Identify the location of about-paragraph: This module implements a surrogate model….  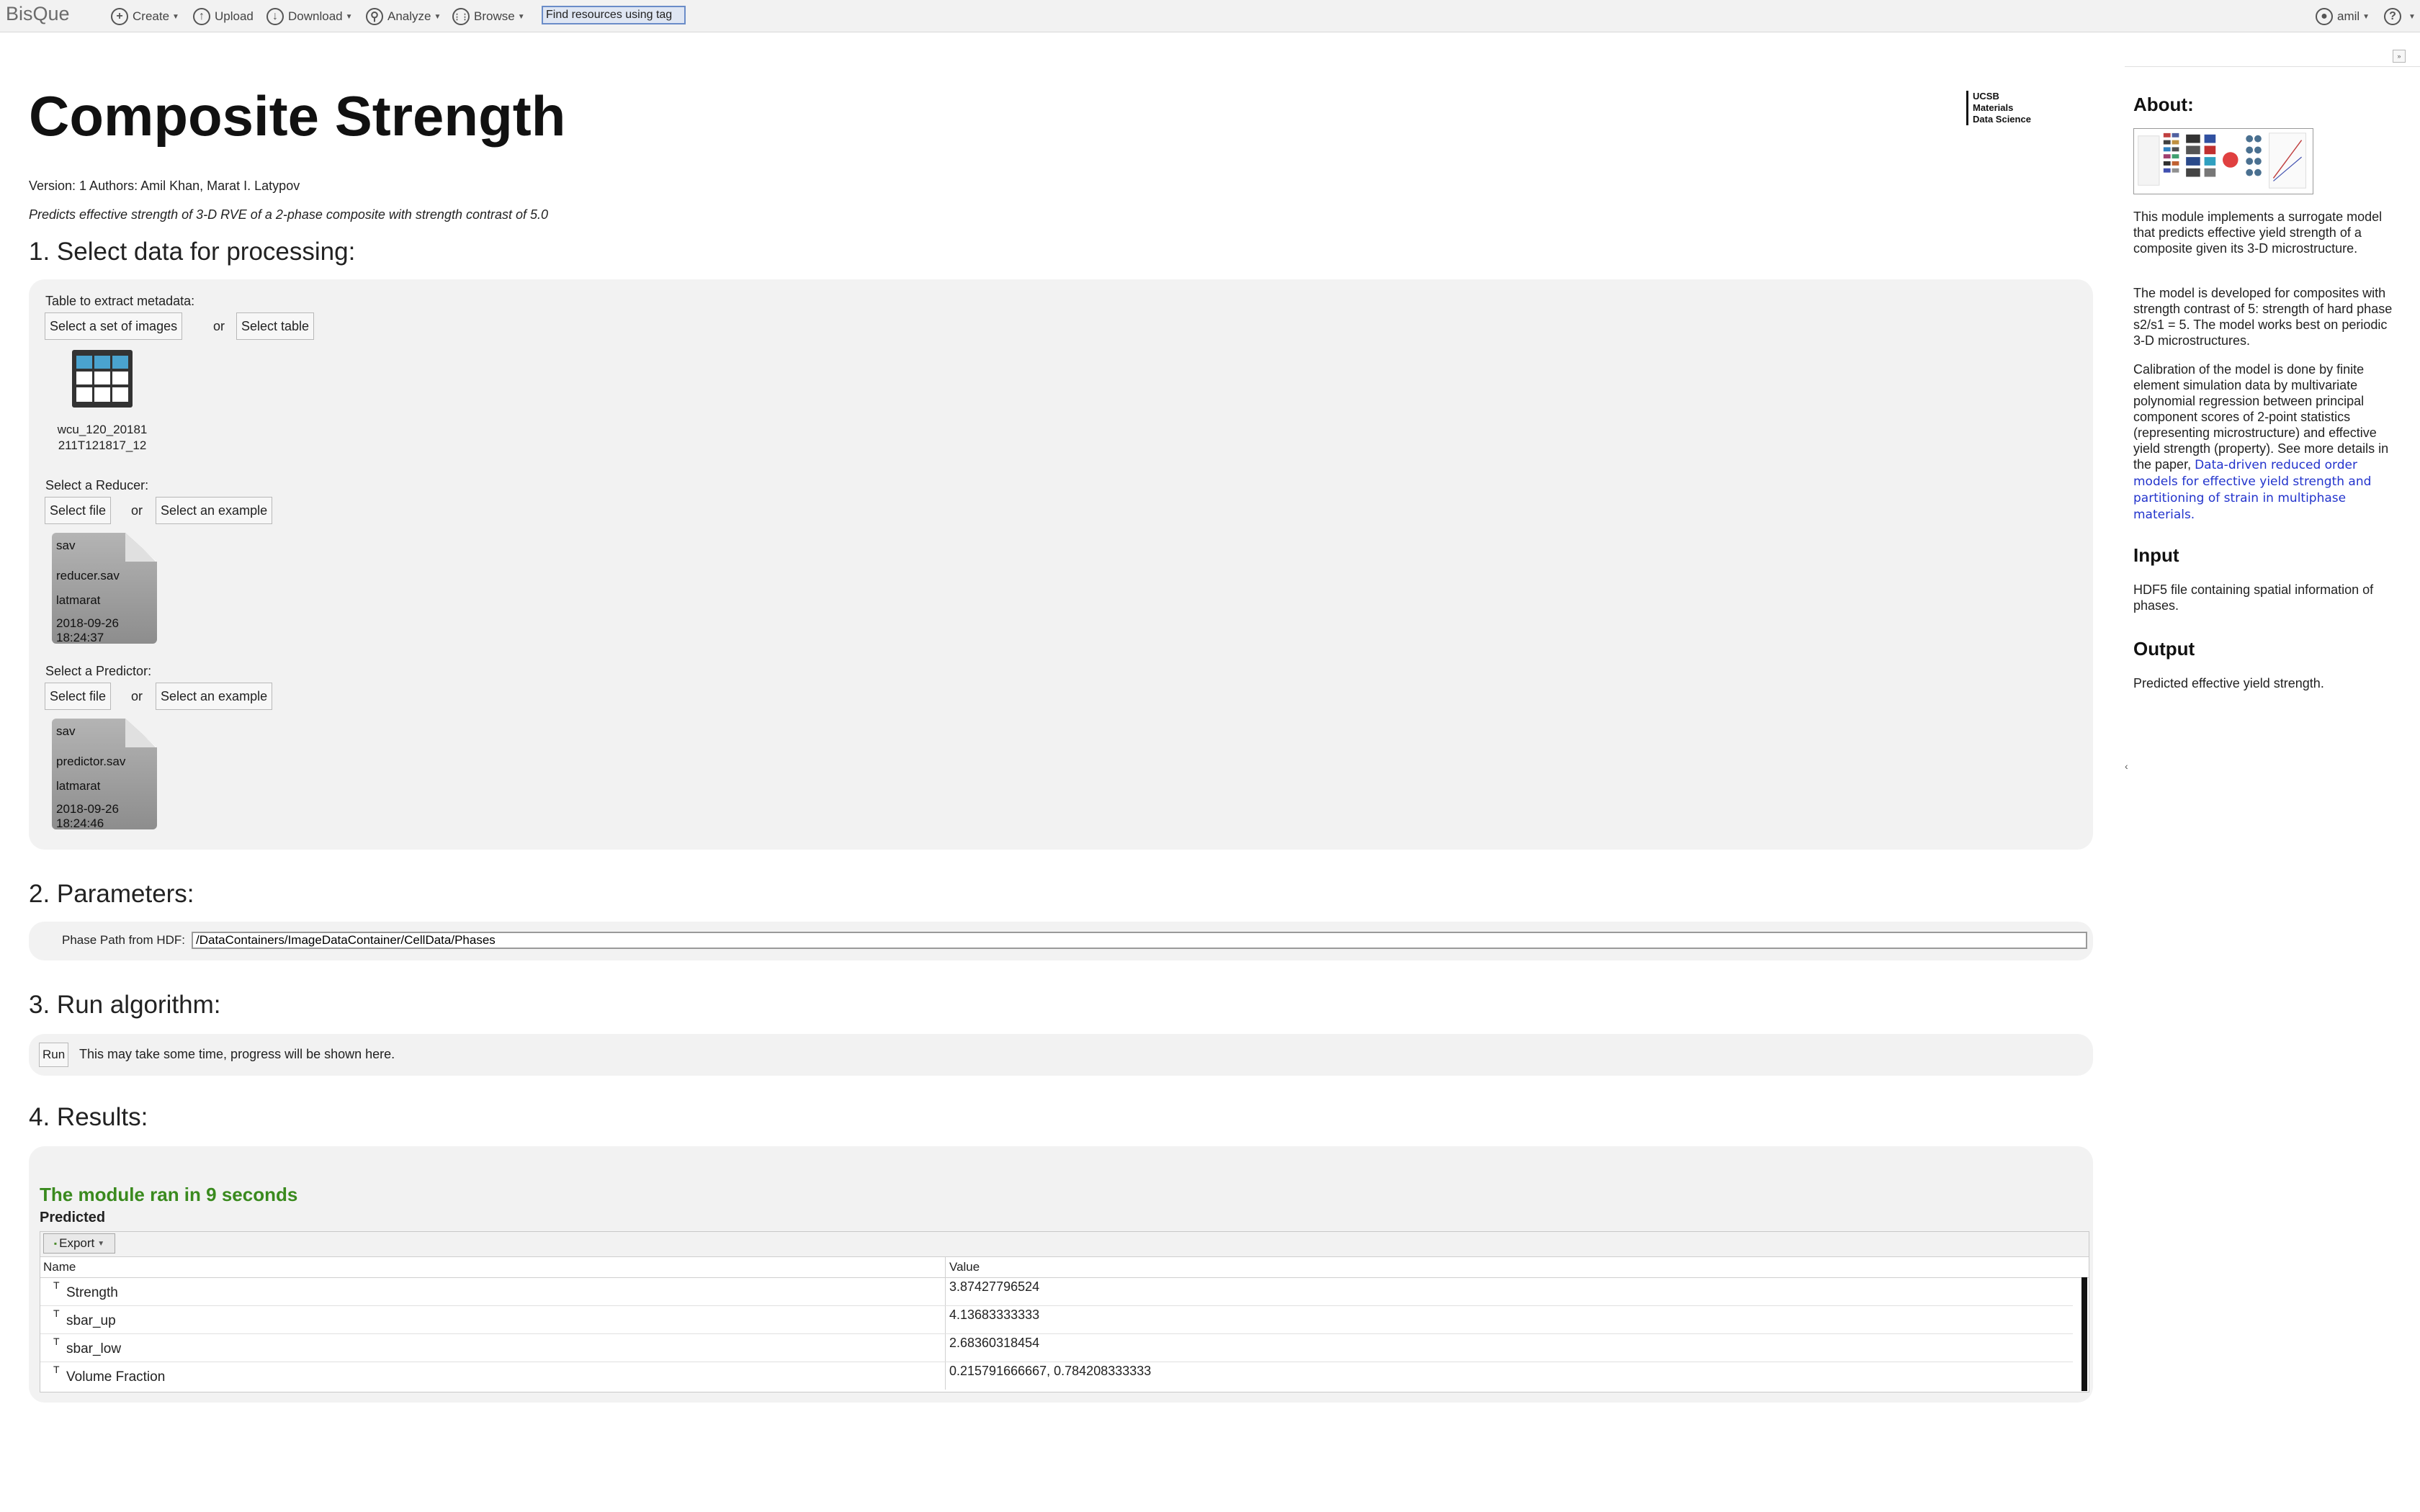
(2258, 233).